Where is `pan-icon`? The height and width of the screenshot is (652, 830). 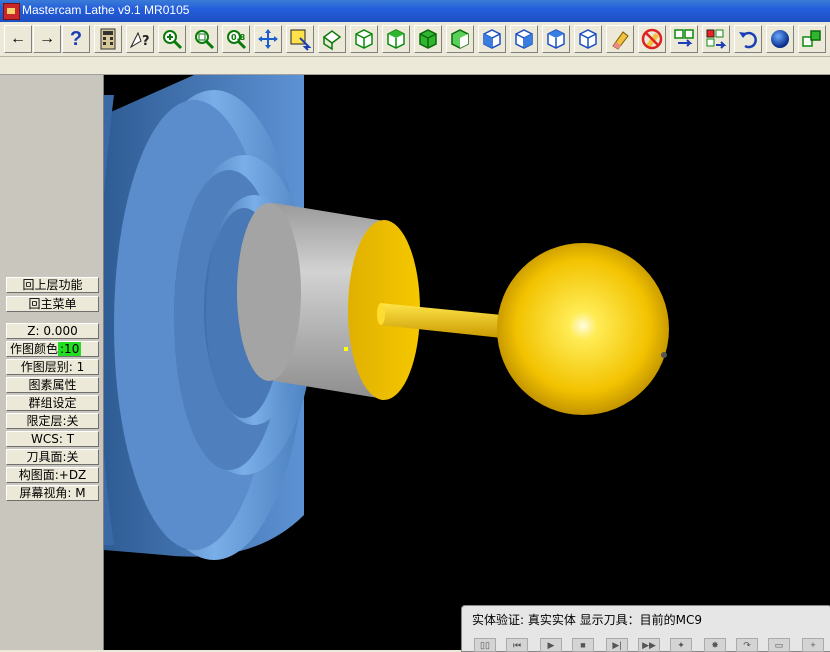 pan-icon is located at coordinates (268, 39).